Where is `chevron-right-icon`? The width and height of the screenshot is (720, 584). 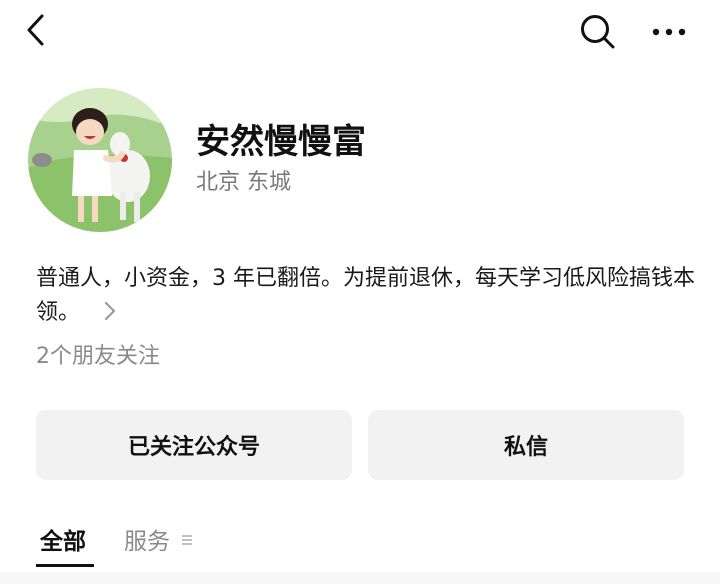 chevron-right-icon is located at coordinates (110, 311).